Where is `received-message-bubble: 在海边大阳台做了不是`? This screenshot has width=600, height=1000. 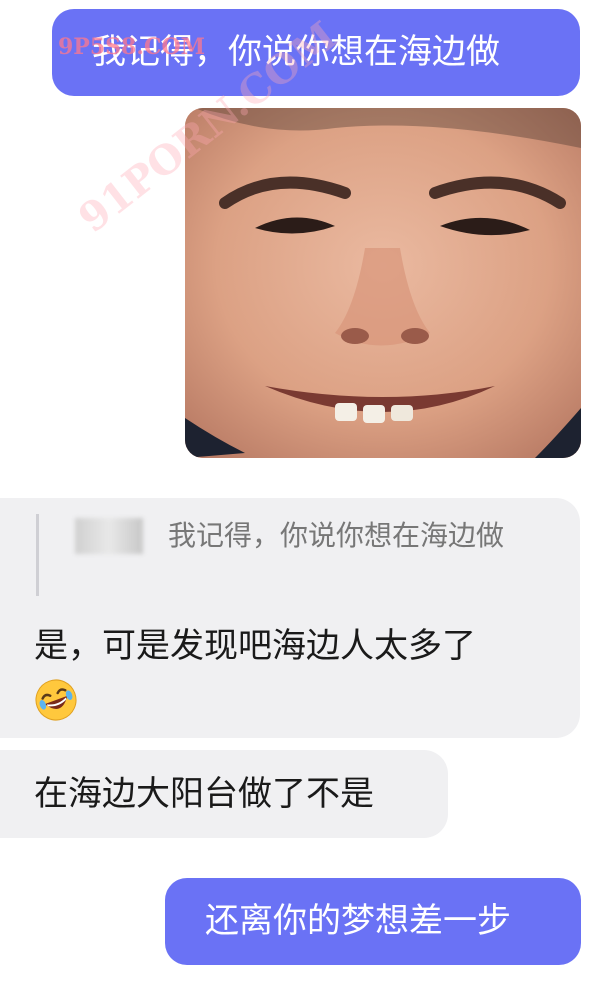 received-message-bubble: 在海边大阳台做了不是 is located at coordinates (224, 794).